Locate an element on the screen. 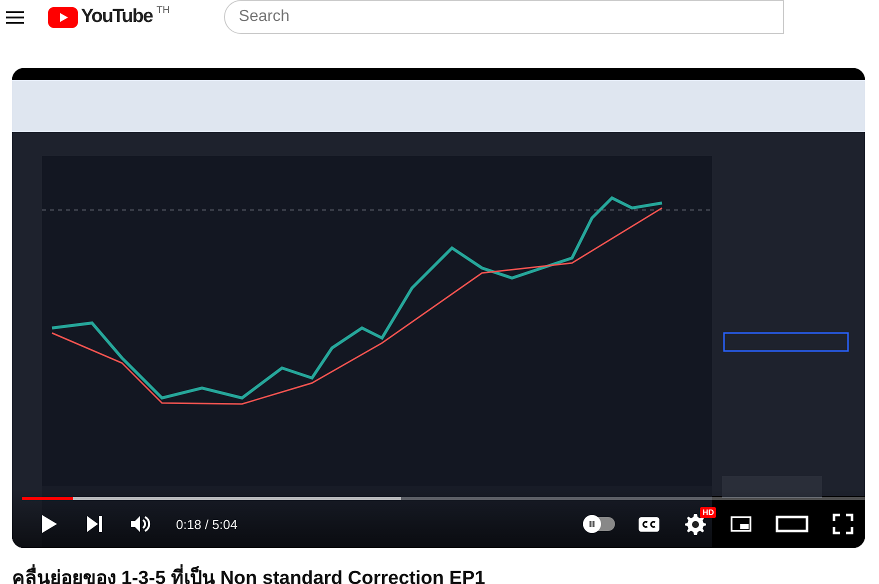  fullscreen-icon is located at coordinates (843, 524).